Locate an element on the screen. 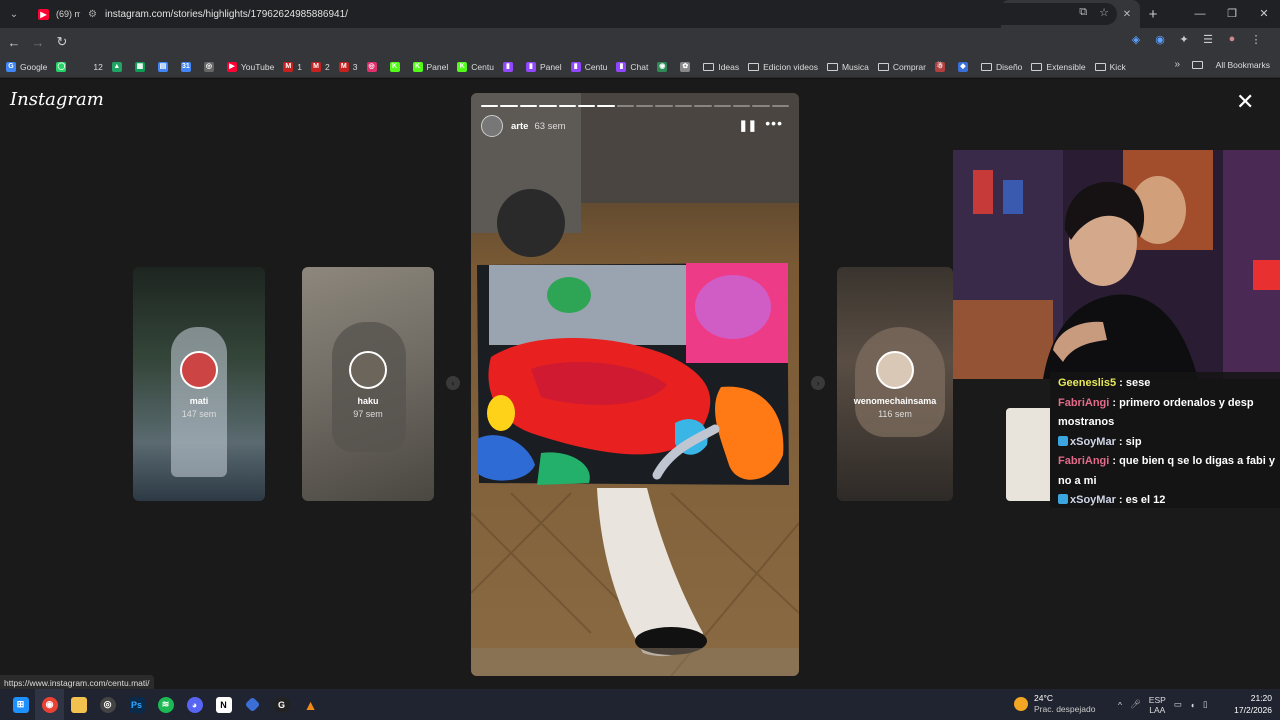 This screenshot has width=1280, height=720. chat-text: es el 12 is located at coordinates (1145, 500).